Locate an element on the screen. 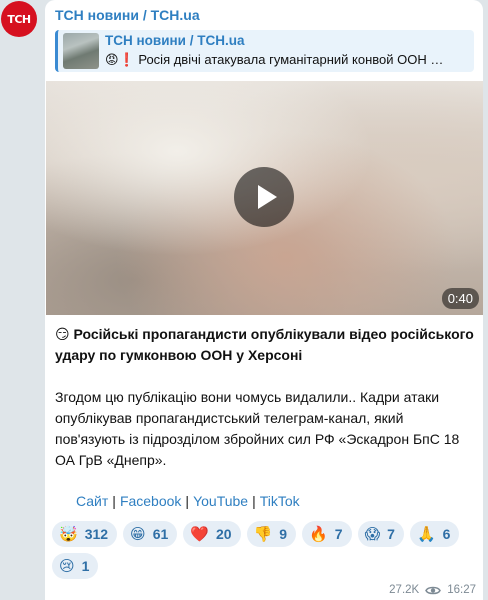 The width and height of the screenshot is (488, 600). play-button is located at coordinates (264, 197).